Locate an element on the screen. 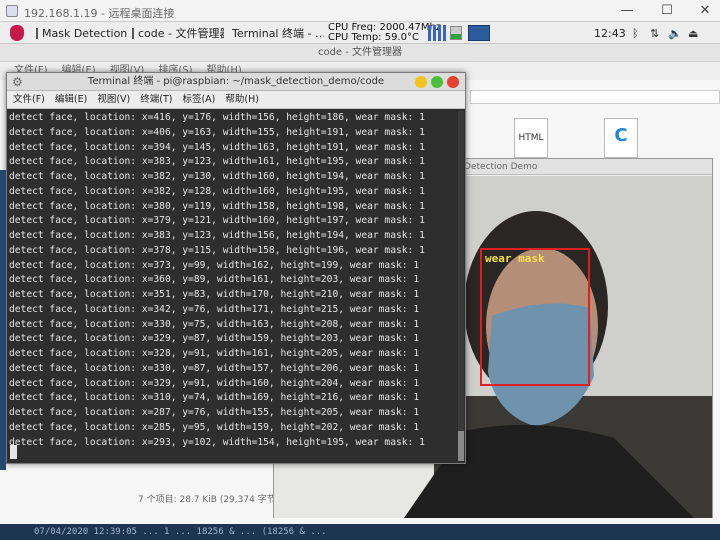  cpu-temp: CPU Temp: 59.0°C is located at coordinates (373, 37).